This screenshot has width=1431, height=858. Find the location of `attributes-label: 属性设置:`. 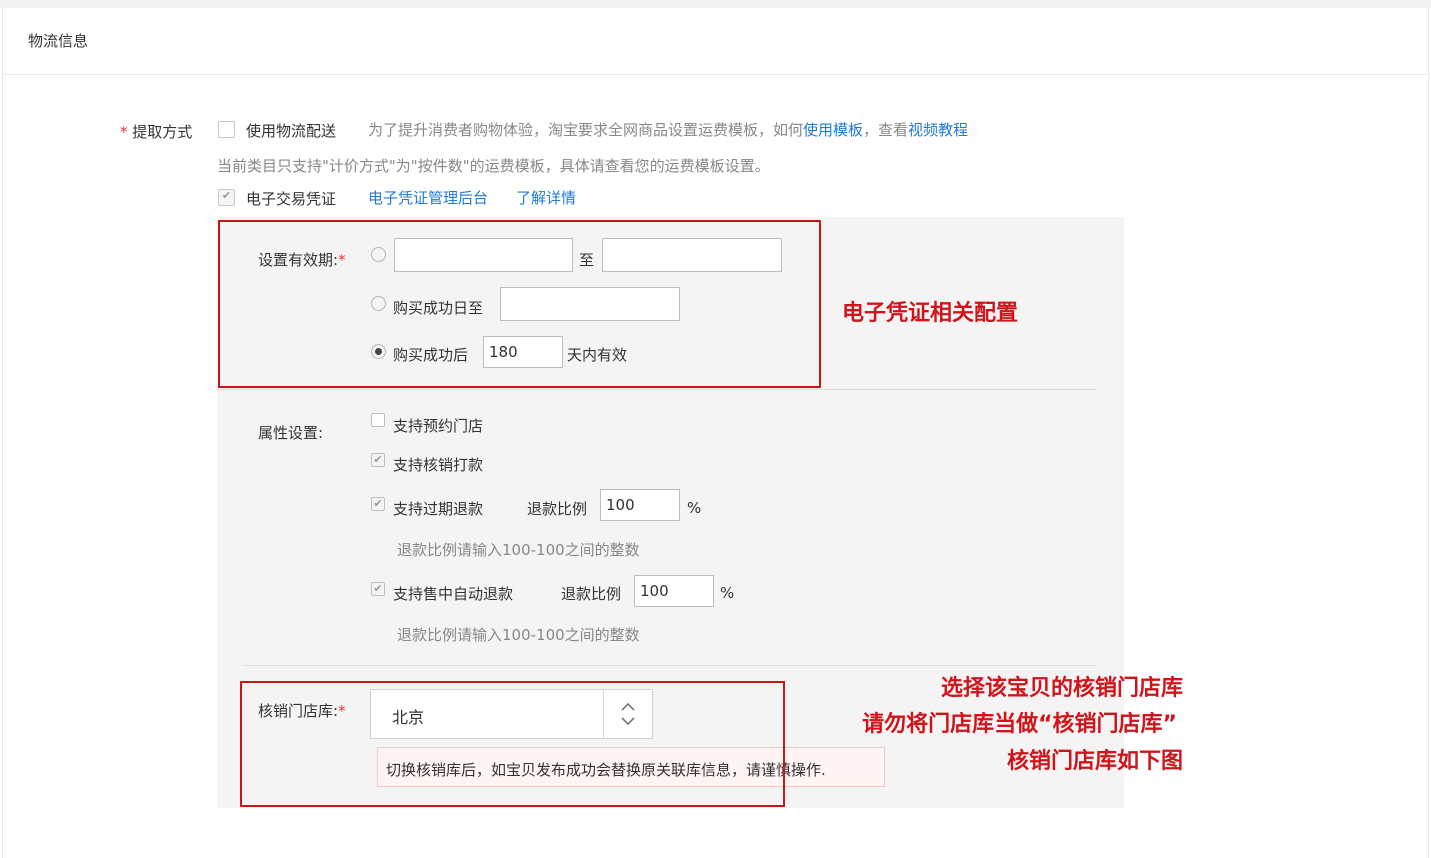

attributes-label: 属性设置: is located at coordinates (291, 433).